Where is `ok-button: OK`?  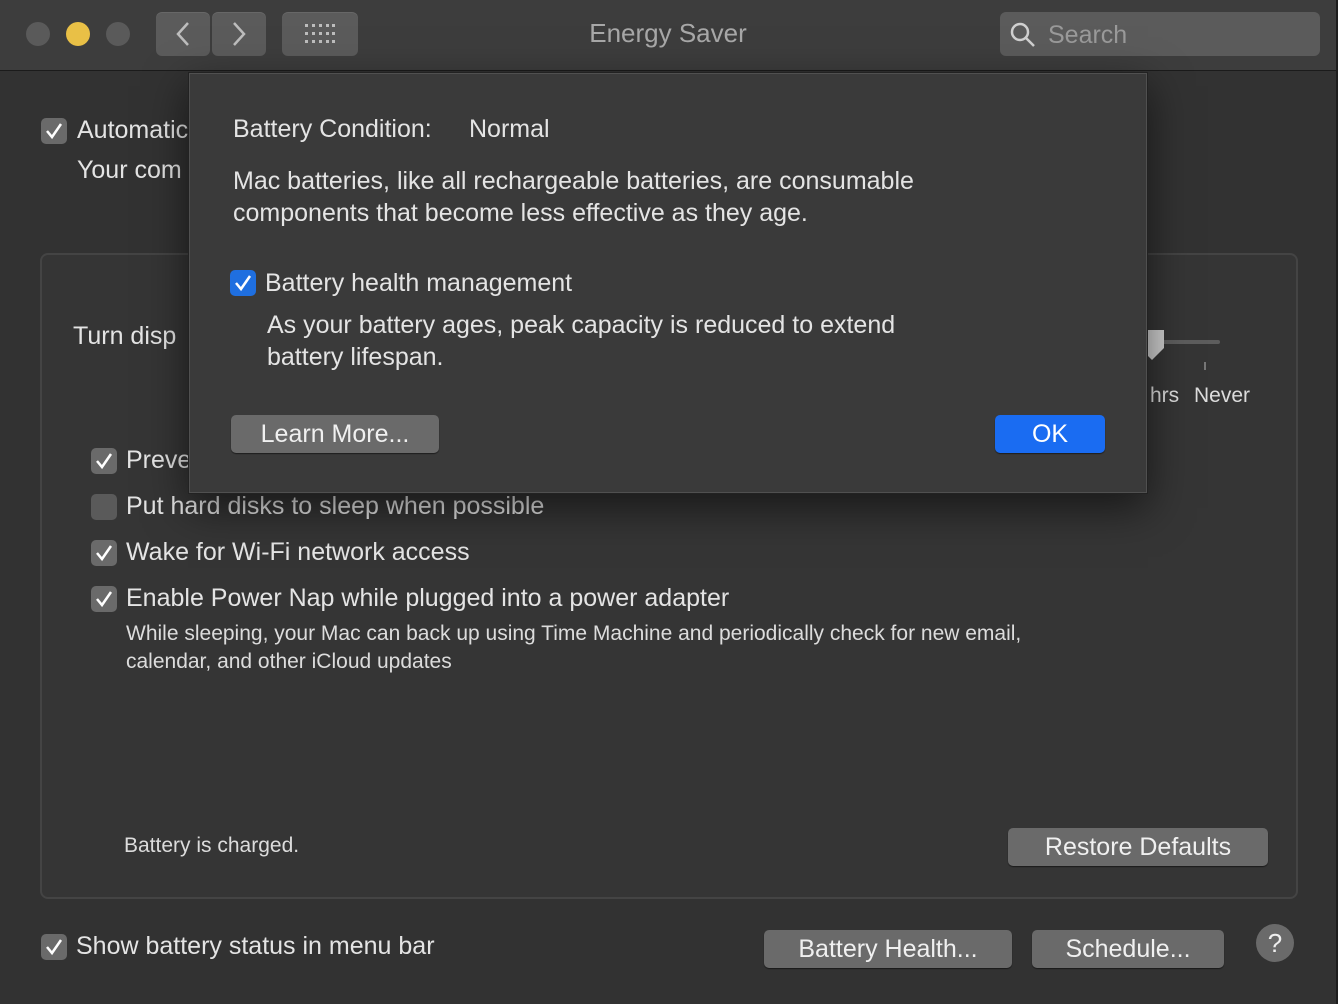 ok-button: OK is located at coordinates (1050, 434).